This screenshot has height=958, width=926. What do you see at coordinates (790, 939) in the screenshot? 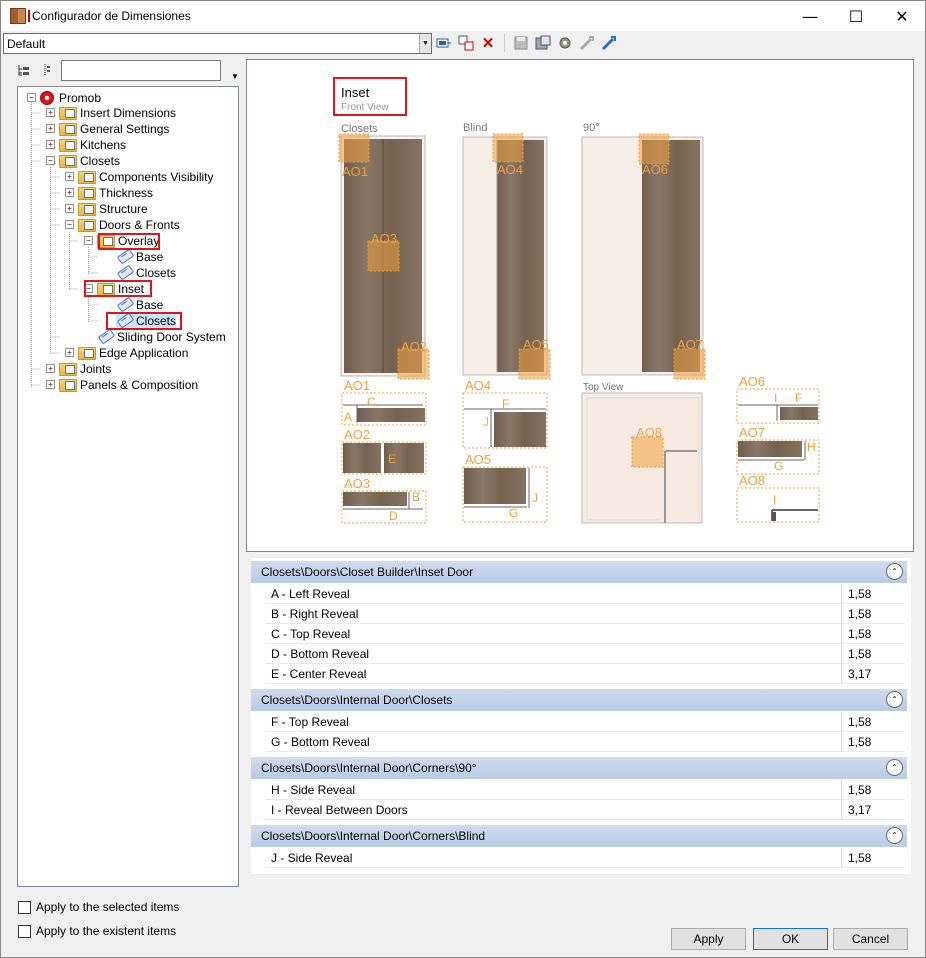
I see `ok-button: OK` at bounding box center [790, 939].